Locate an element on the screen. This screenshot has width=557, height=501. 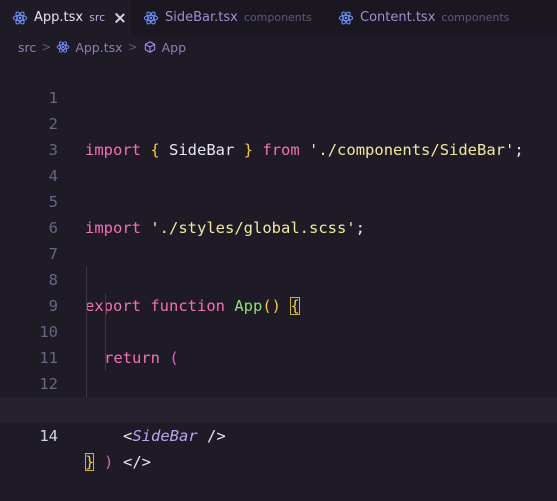
tab-label: SideBar.tsx is located at coordinates (201, 17).